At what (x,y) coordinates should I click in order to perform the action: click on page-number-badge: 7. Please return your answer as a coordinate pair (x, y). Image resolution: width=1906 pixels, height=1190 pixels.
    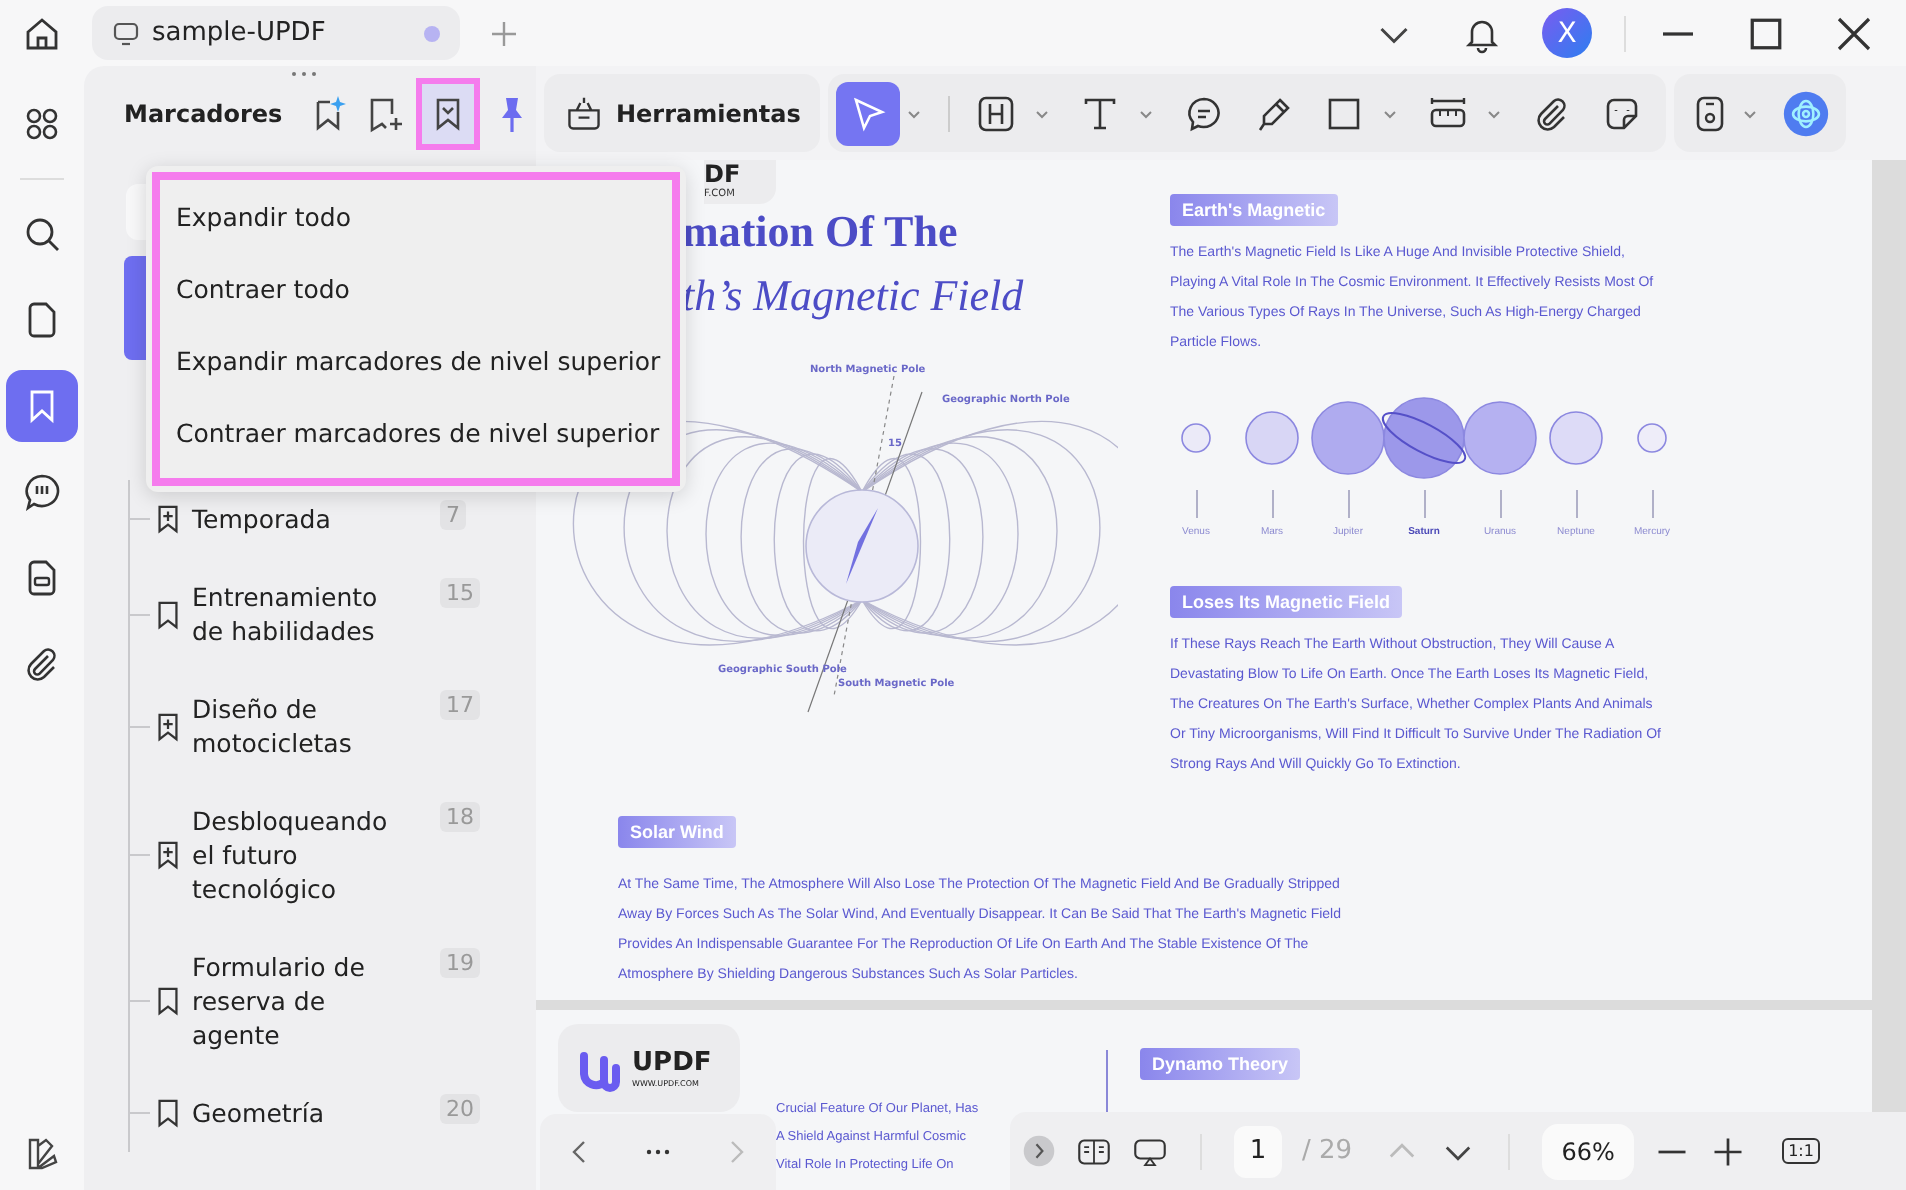
    Looking at the image, I should click on (453, 515).